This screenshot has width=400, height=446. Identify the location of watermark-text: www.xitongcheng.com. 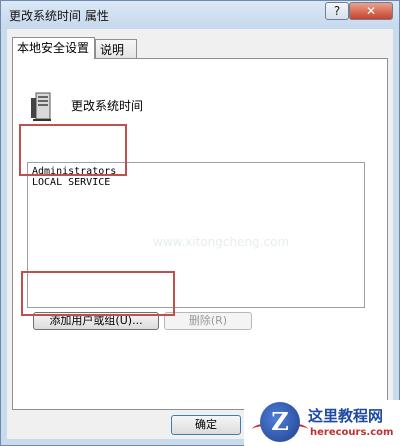
(221, 242).